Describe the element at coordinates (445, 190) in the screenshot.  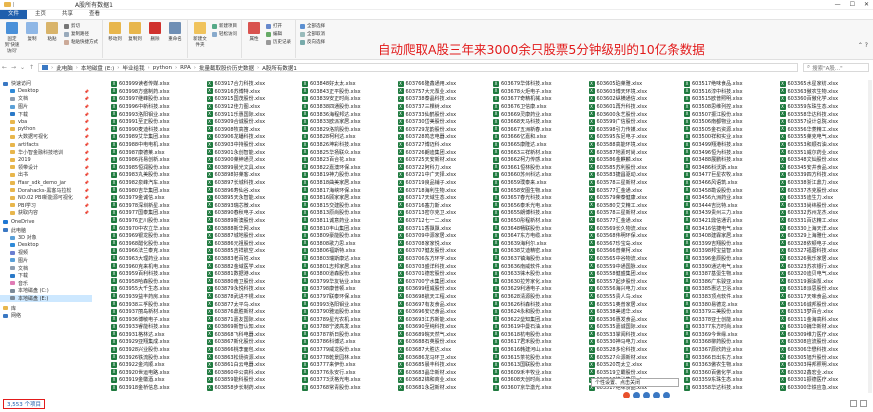
I see `file-item: X 603718海利生物.xlsx` at that location.